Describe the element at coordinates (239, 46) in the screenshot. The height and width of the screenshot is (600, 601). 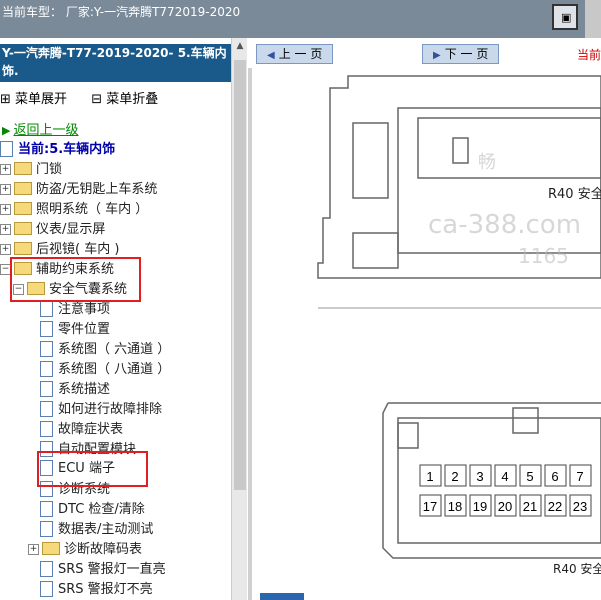
I see `scroll-up-icon: ▲` at that location.